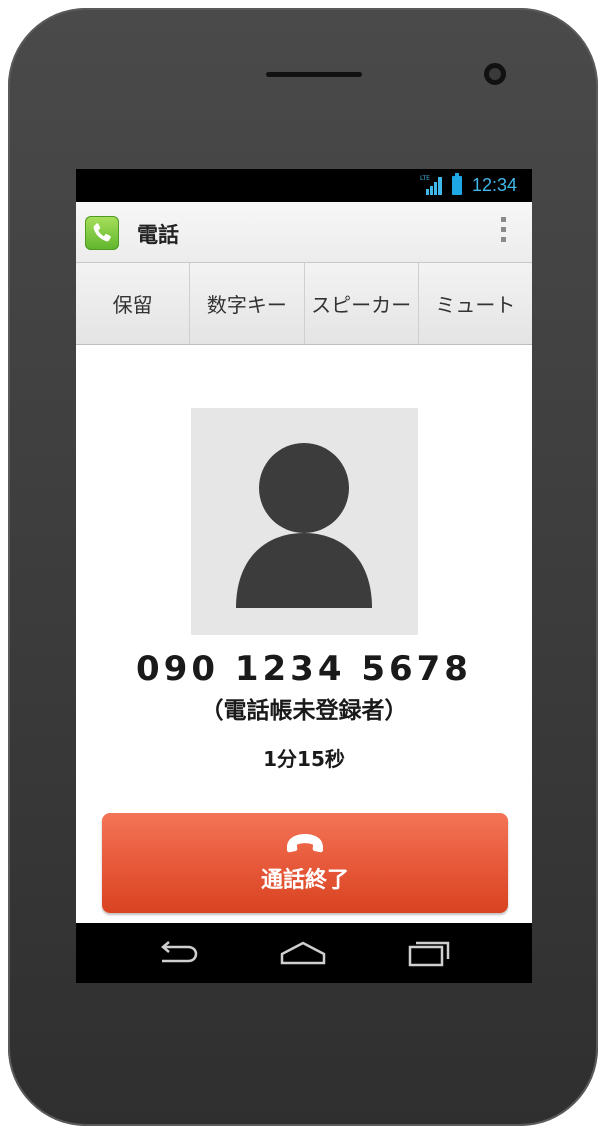 Image resolution: width=598 pixels, height=1126 pixels. I want to click on earpiece-speaker, so click(314, 74).